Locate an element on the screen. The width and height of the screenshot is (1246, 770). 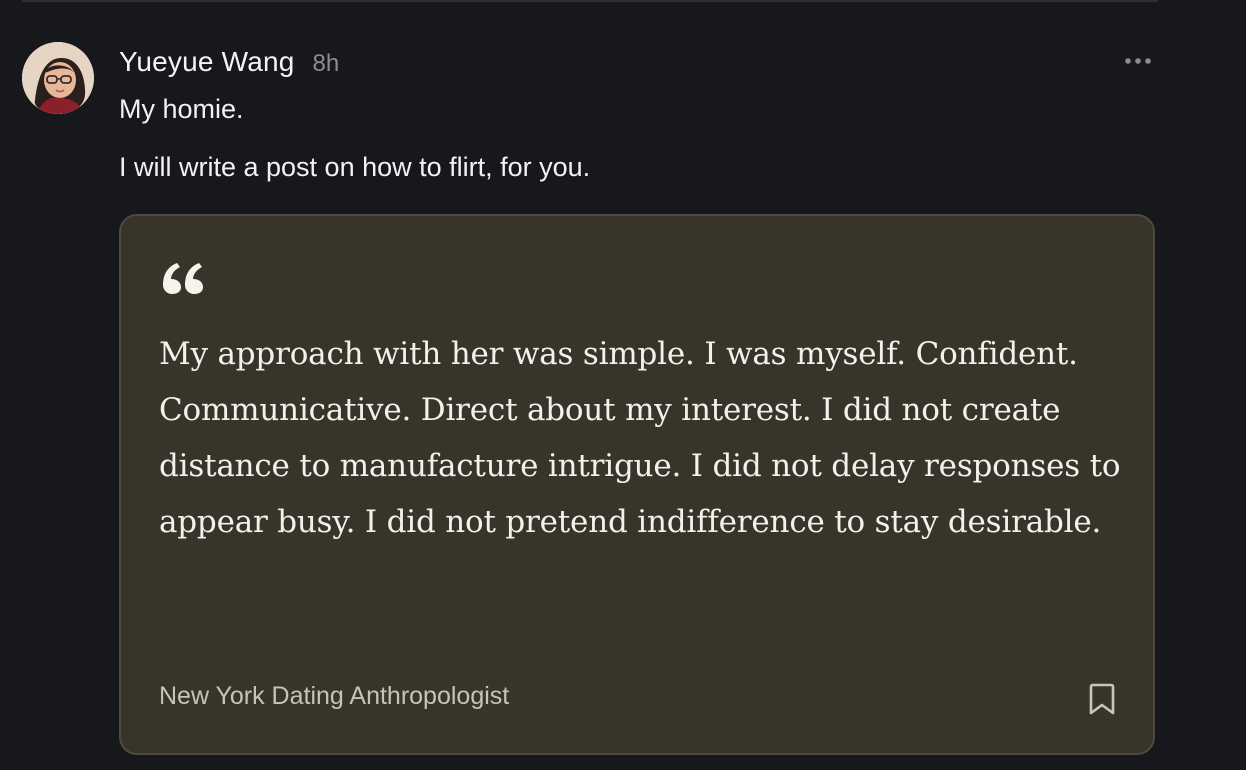
quote-icon is located at coordinates (183, 278).